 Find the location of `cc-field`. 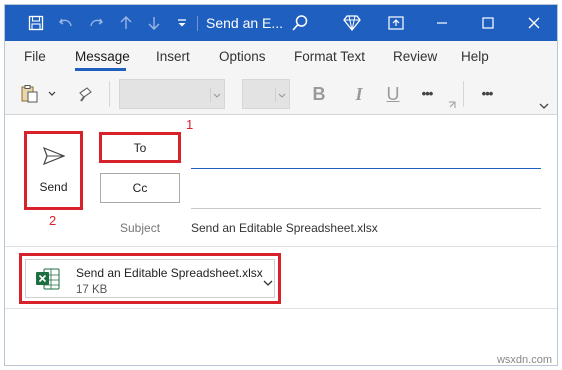

cc-field is located at coordinates (366, 201).